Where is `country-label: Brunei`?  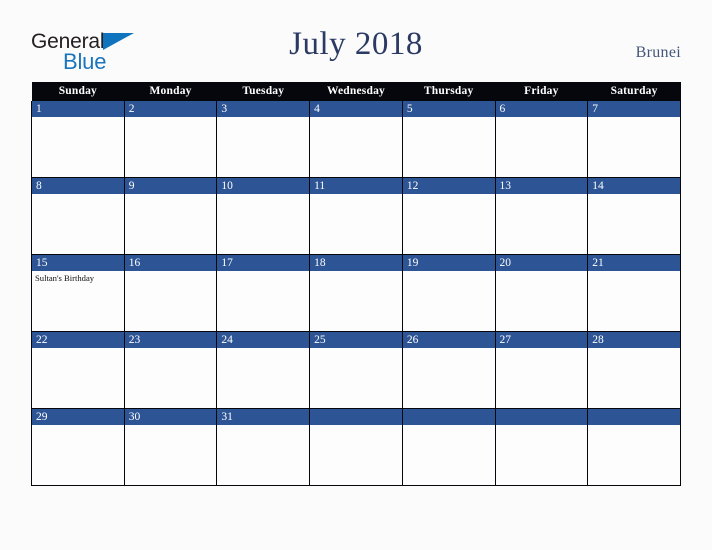
country-label: Brunei is located at coordinates (658, 52).